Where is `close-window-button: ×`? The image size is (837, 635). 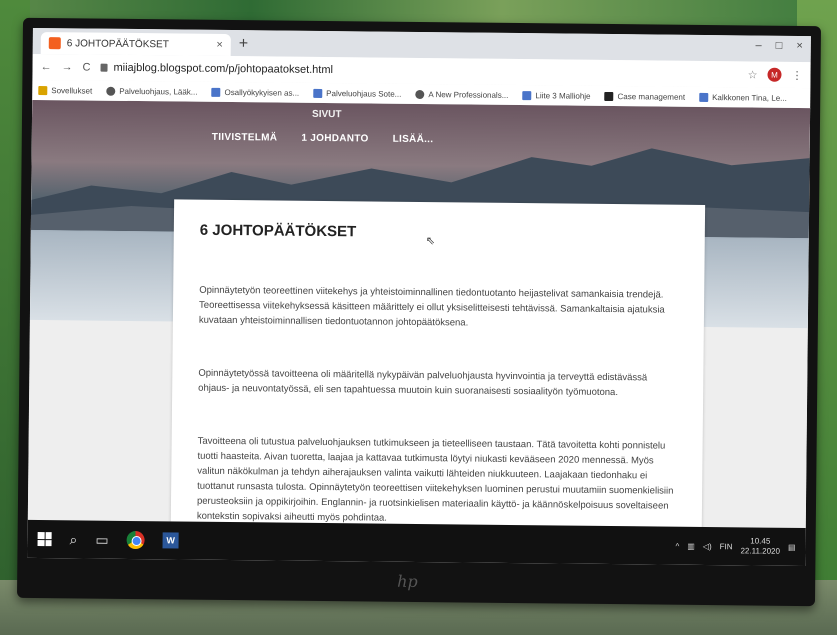 close-window-button: × is located at coordinates (799, 46).